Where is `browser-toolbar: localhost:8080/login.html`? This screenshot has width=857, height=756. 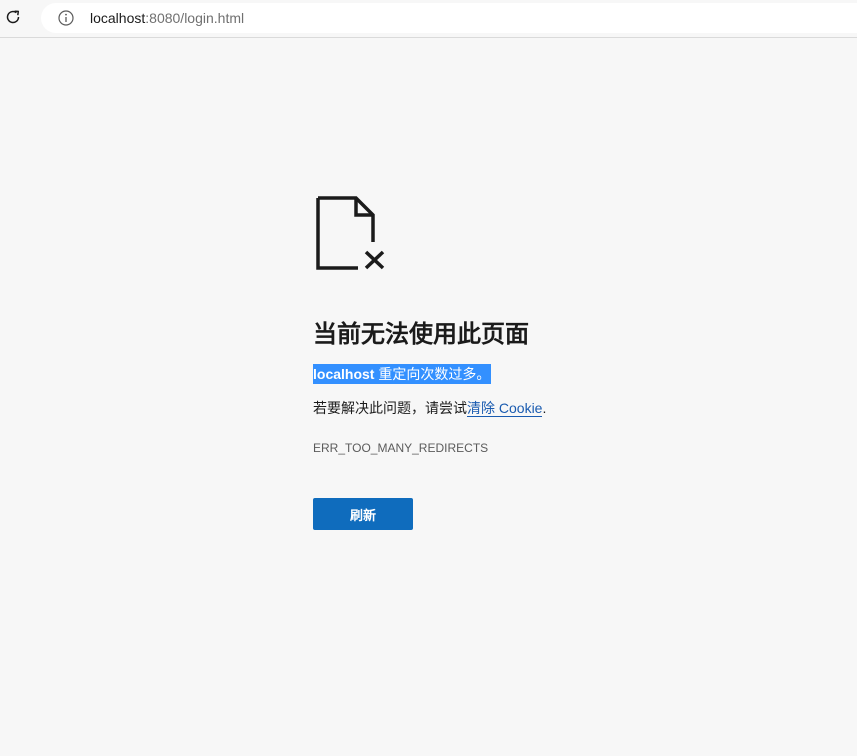 browser-toolbar: localhost:8080/login.html is located at coordinates (428, 19).